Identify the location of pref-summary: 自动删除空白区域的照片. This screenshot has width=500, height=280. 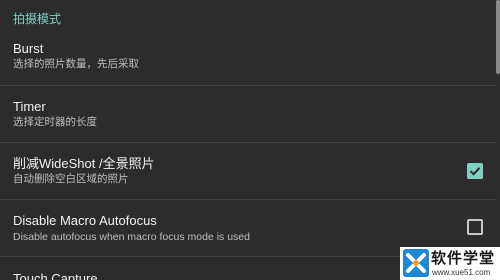
(71, 179).